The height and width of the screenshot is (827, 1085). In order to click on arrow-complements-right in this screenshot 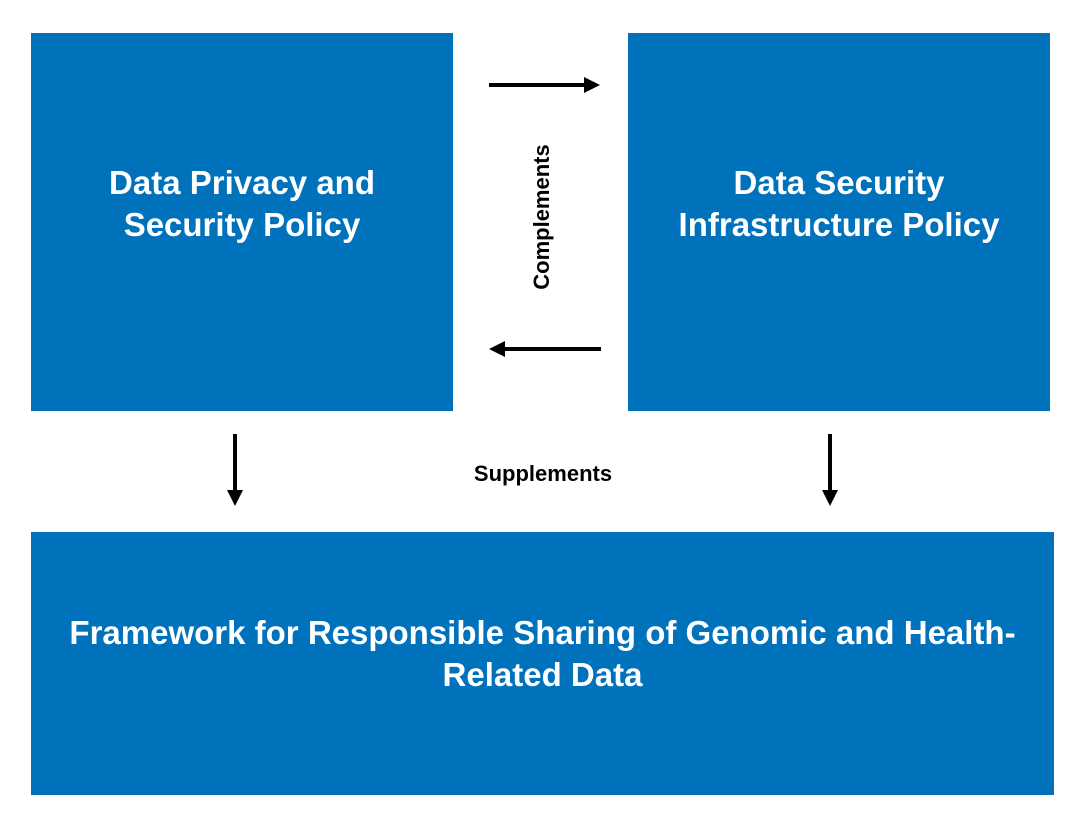, I will do `click(544, 85)`.